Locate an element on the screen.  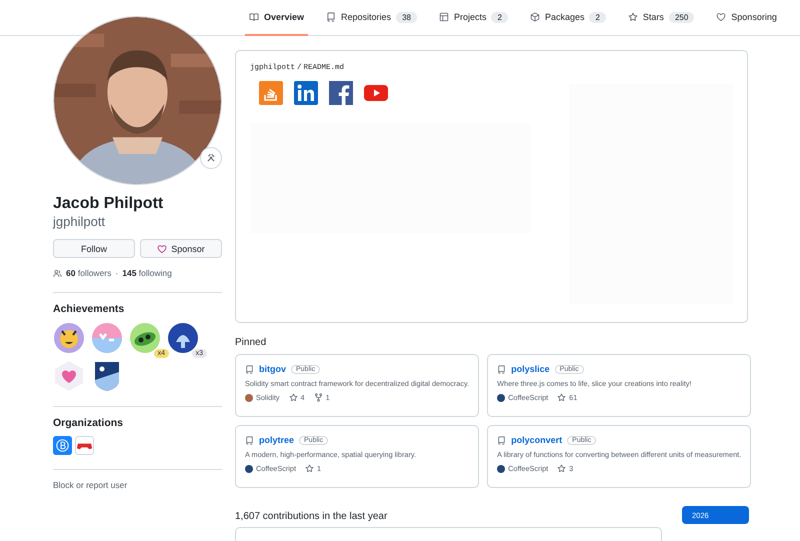
achievement-badge-icon is located at coordinates (69, 338).